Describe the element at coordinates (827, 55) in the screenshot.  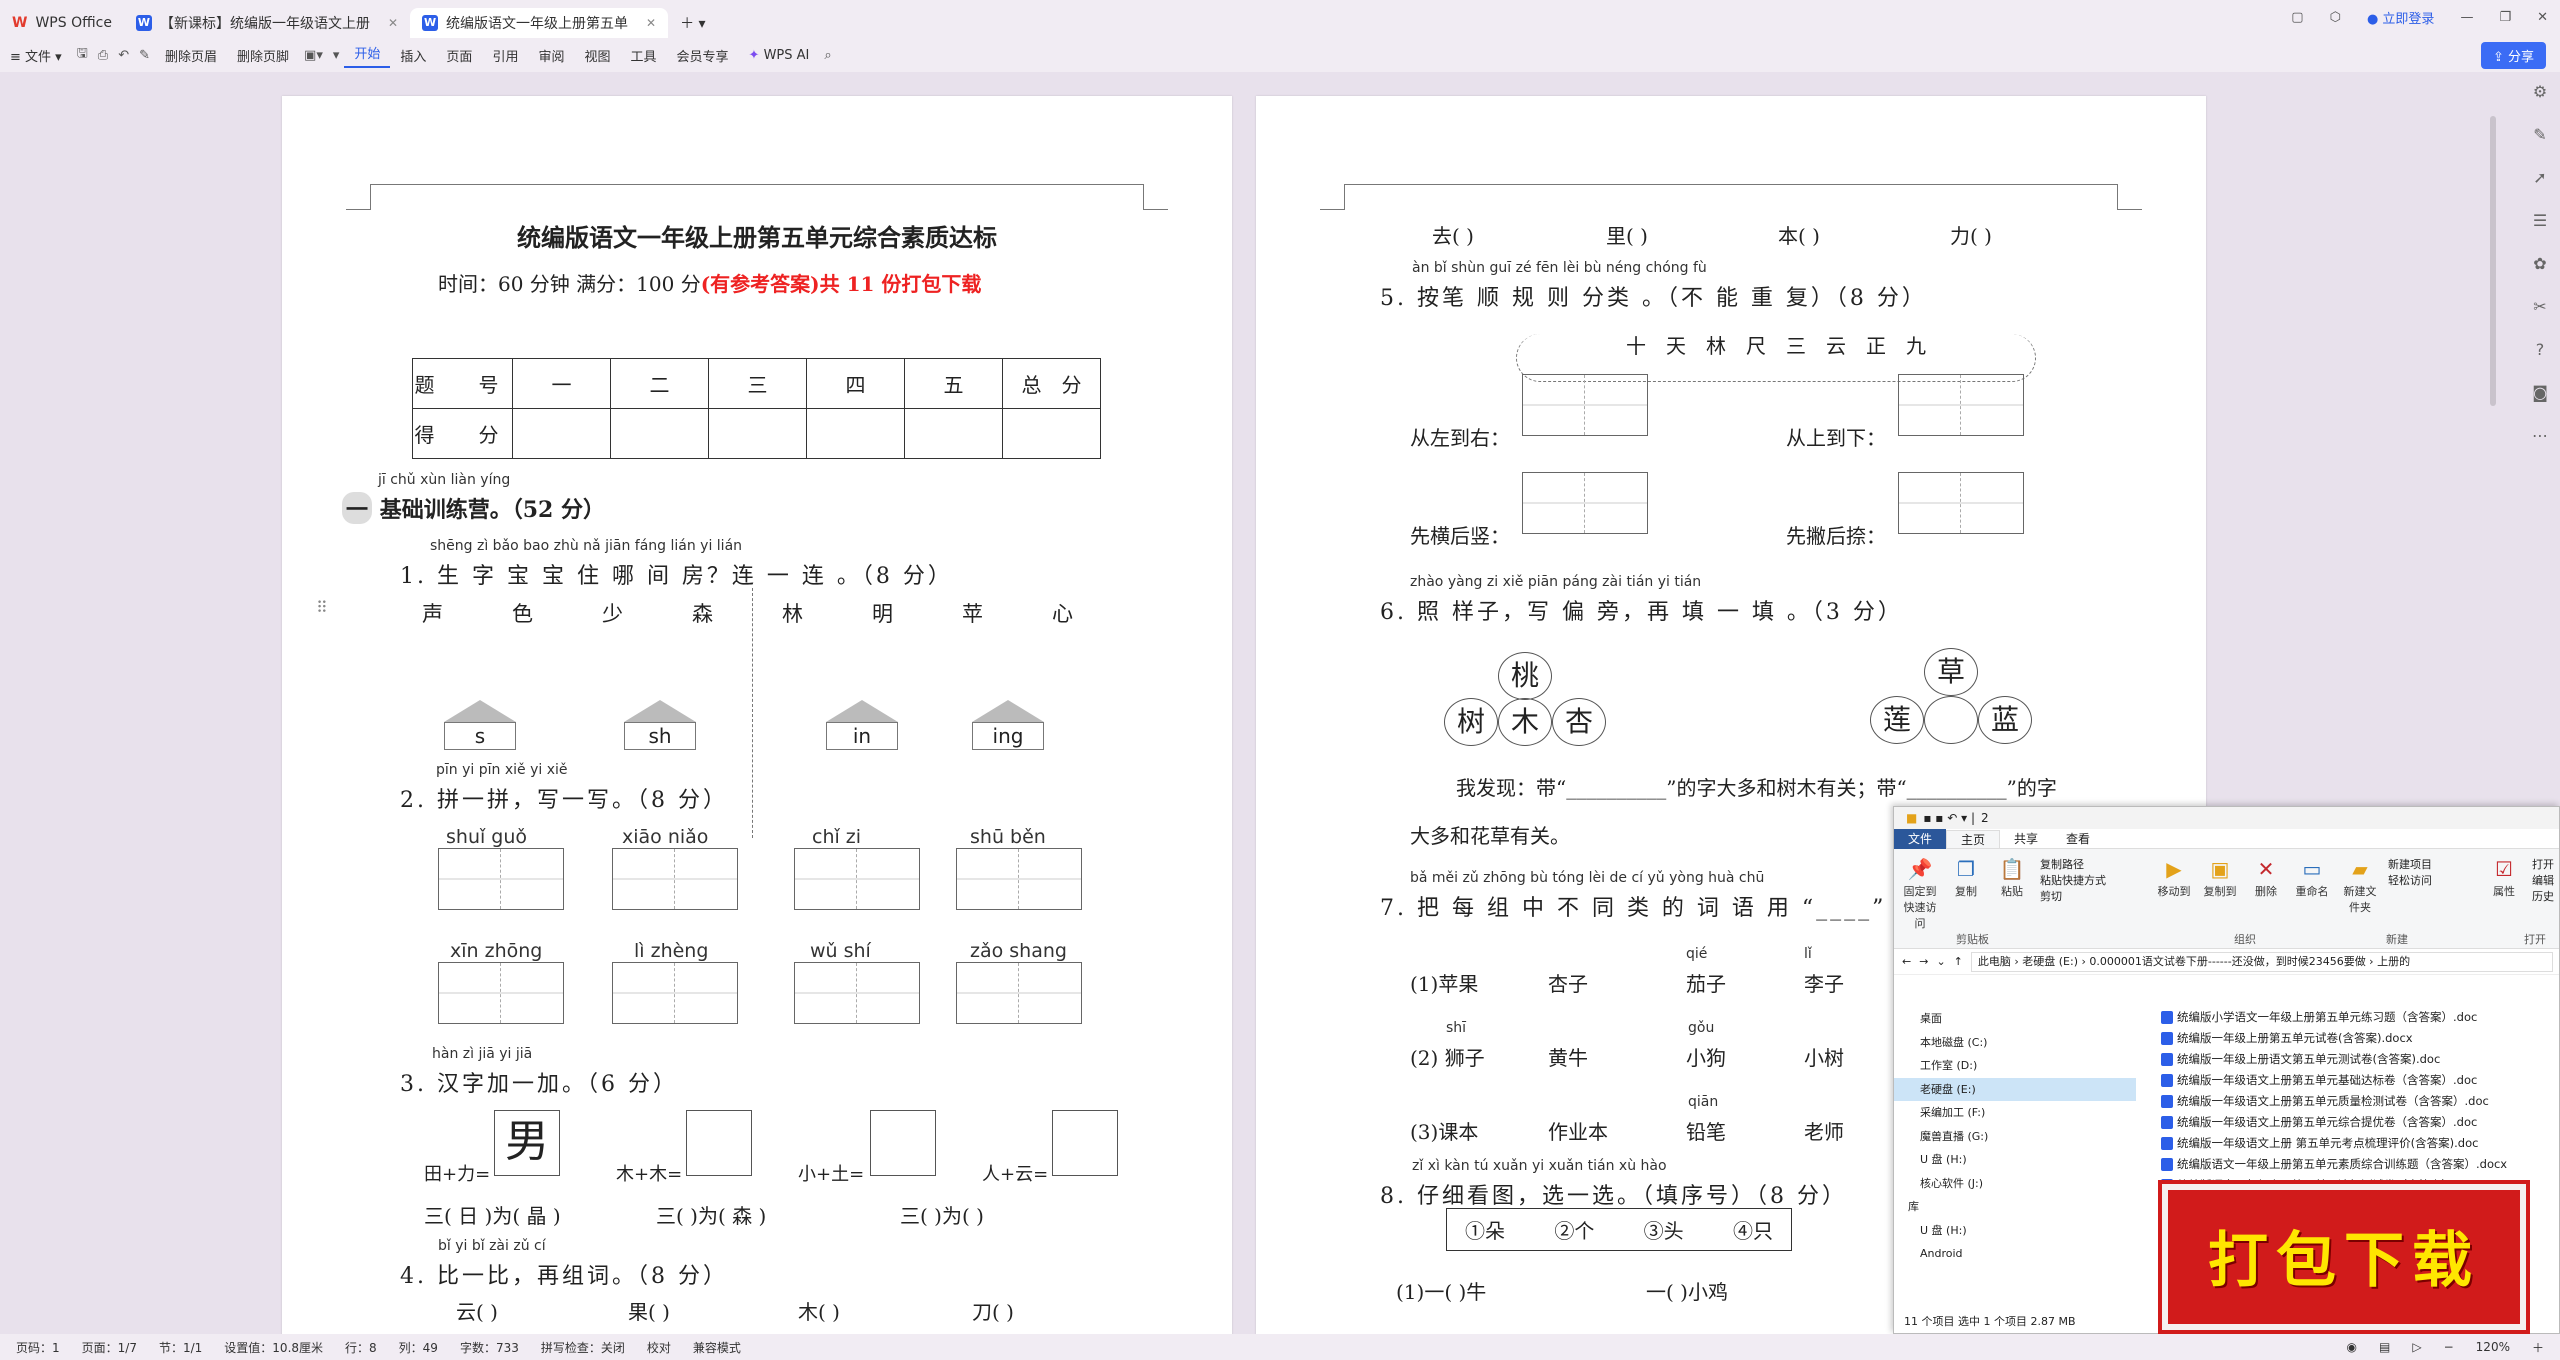
I see `search-icon: ⌕` at that location.